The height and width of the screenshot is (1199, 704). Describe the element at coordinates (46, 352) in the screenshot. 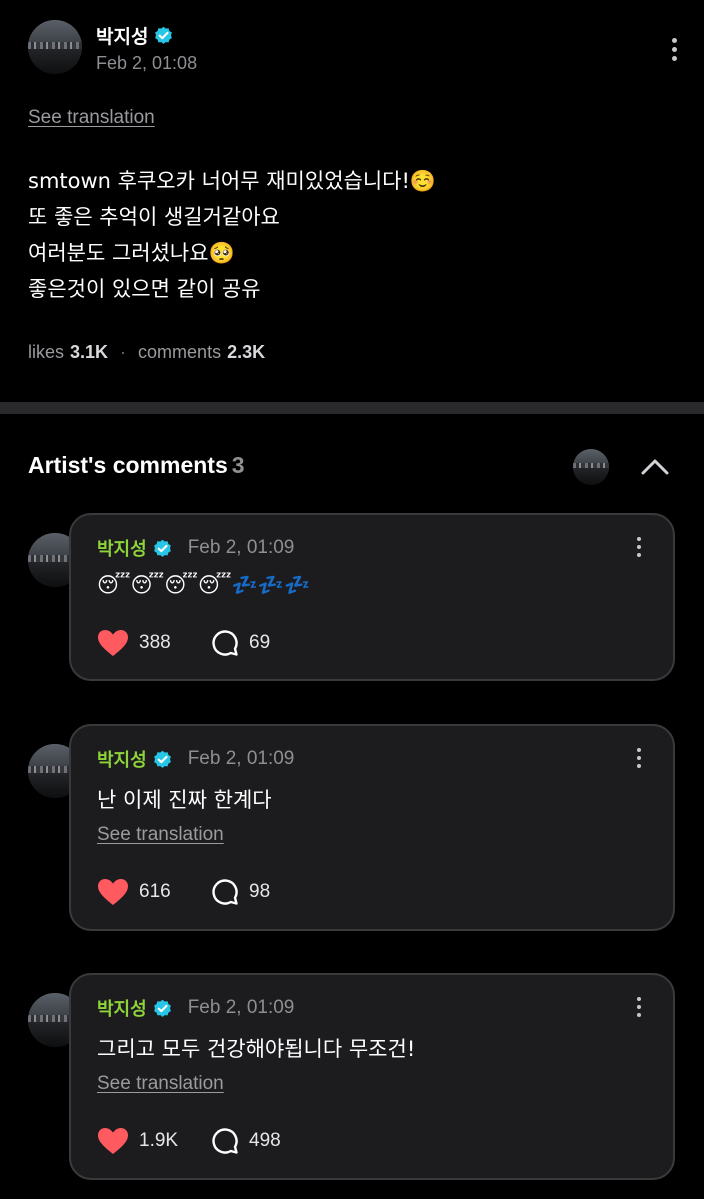

I see `likes-label: likes` at that location.